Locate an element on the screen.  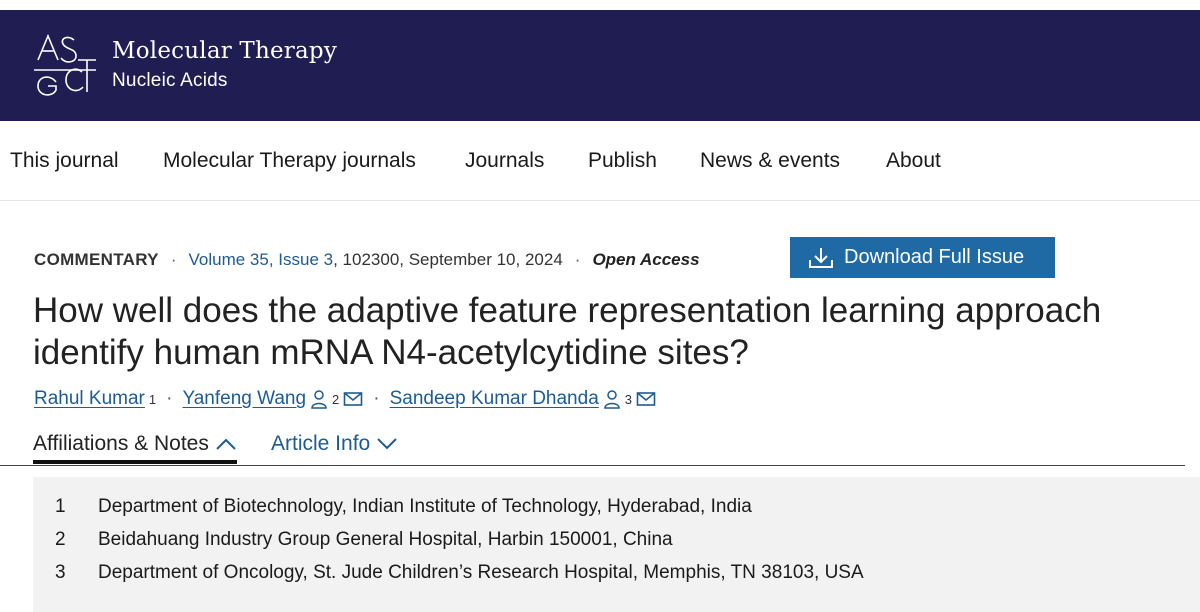
tab-label: Affiliations & Notes is located at coordinates (121, 443).